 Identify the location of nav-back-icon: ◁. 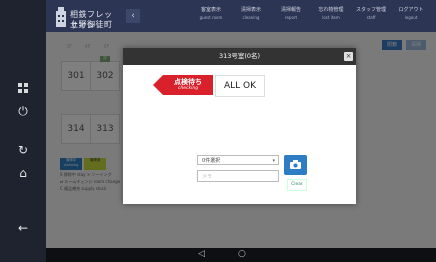
(201, 254).